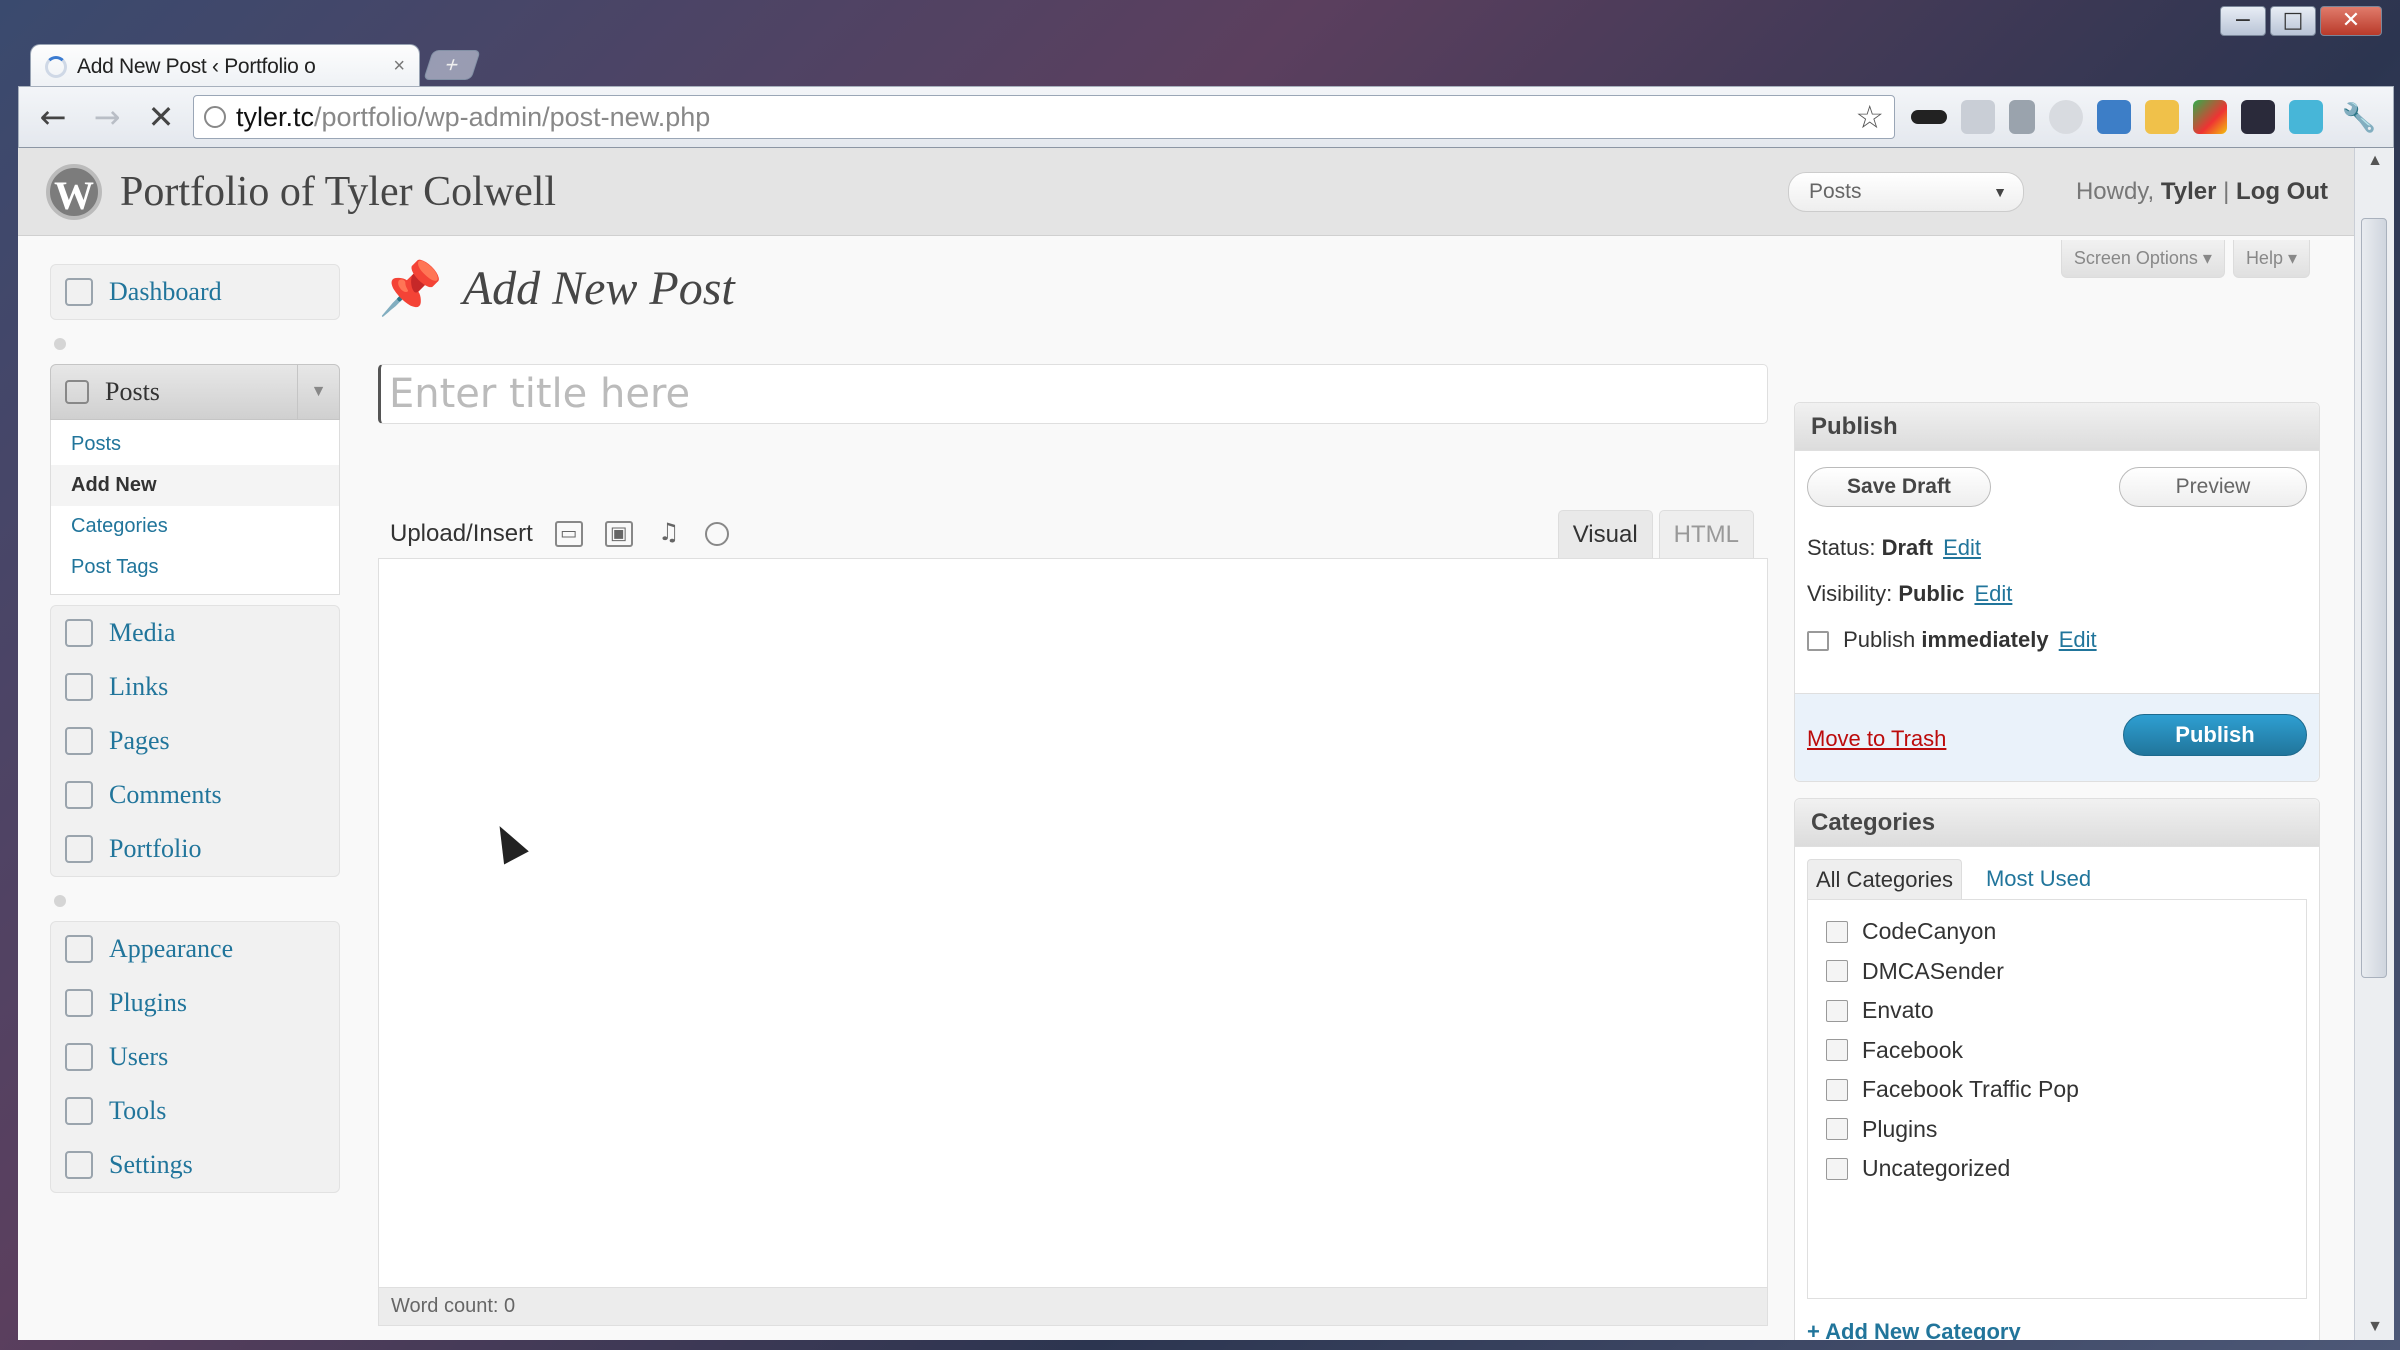 The image size is (2400, 1350). I want to click on sidebar-item-comments: Comments, so click(195, 795).